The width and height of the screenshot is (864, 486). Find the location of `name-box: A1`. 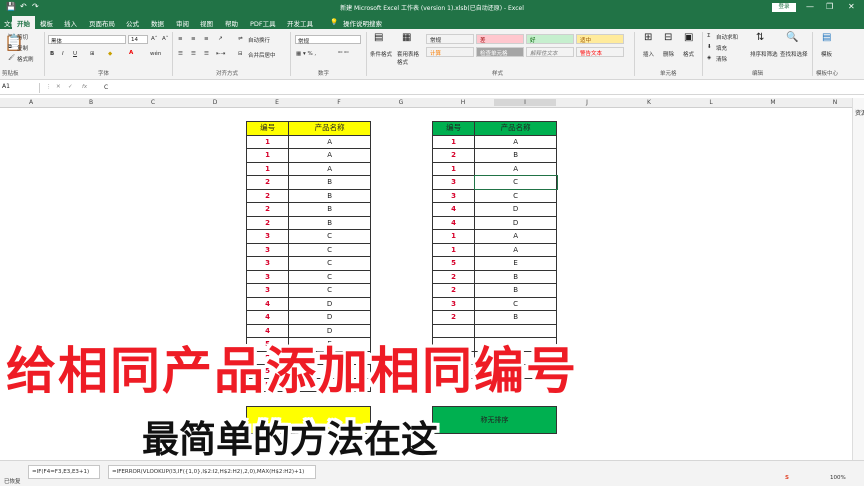

name-box: A1 is located at coordinates (20, 88).